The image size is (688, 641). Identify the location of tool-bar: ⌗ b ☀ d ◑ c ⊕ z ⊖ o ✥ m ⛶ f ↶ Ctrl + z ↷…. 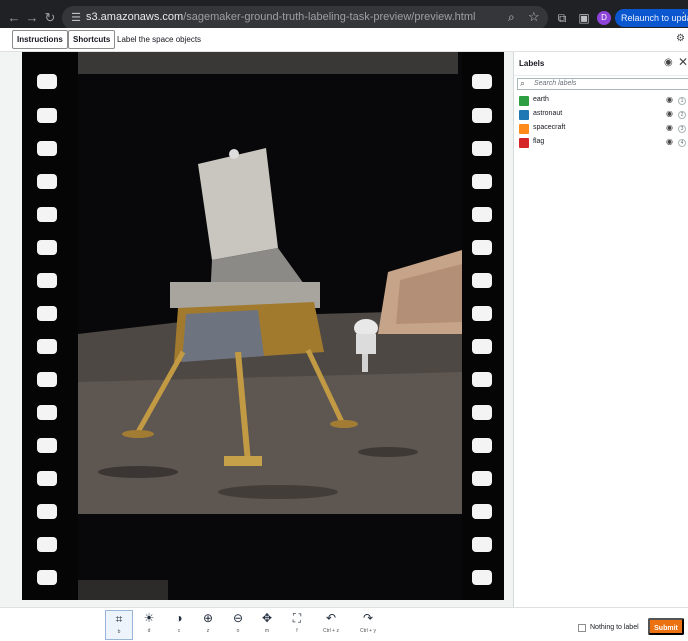
(344, 624).